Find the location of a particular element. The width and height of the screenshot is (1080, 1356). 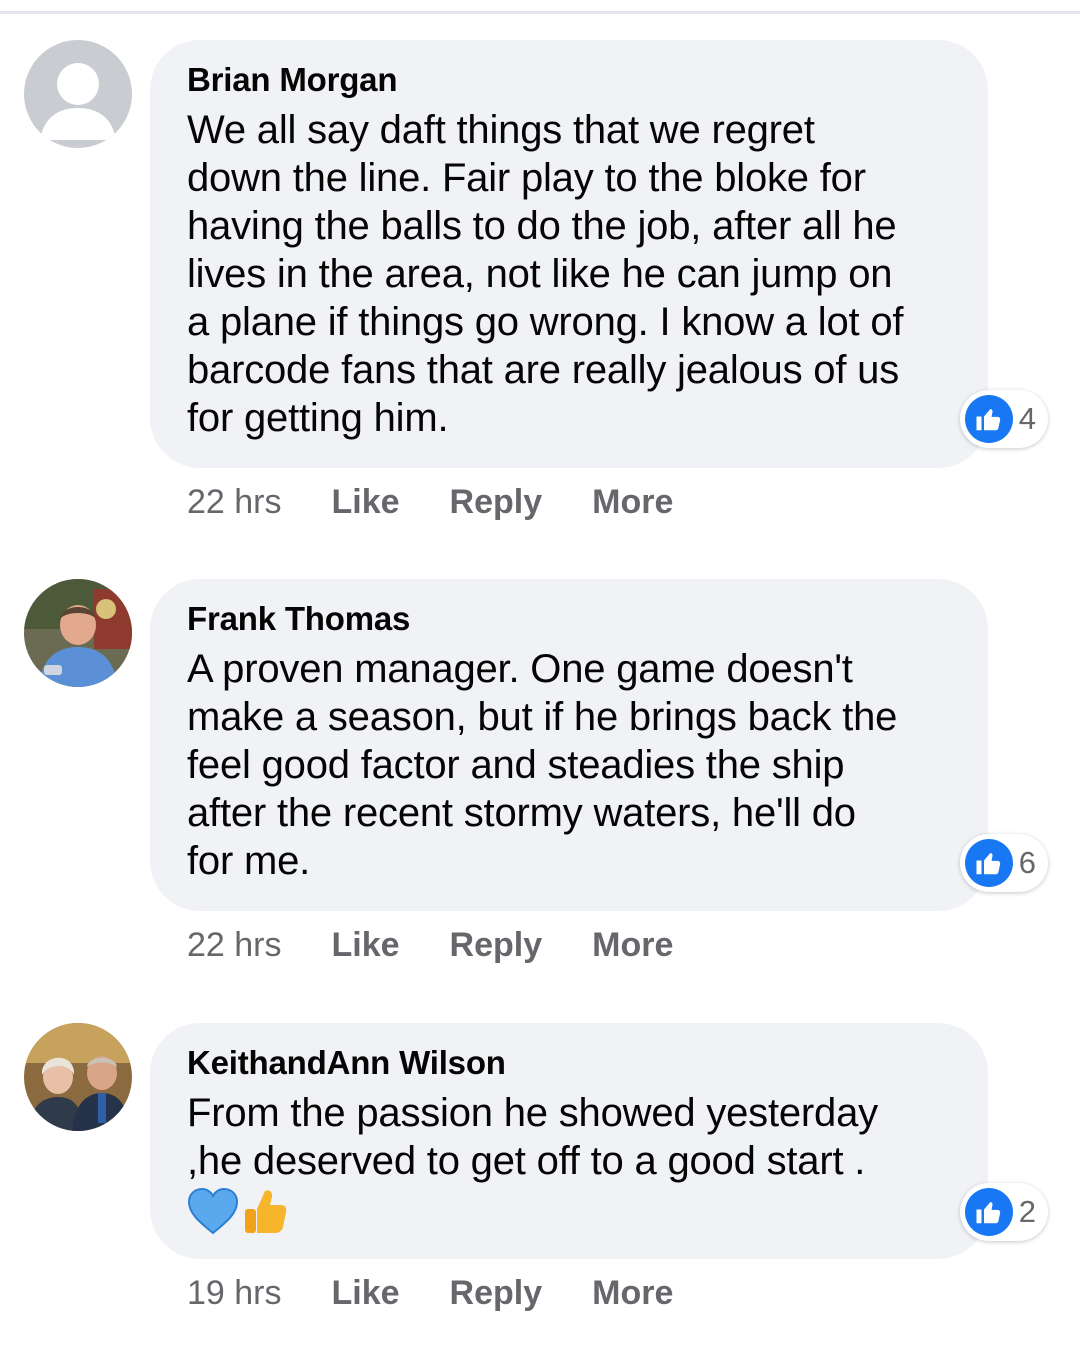

comment-author: Brian Morgan is located at coordinates (572, 80).